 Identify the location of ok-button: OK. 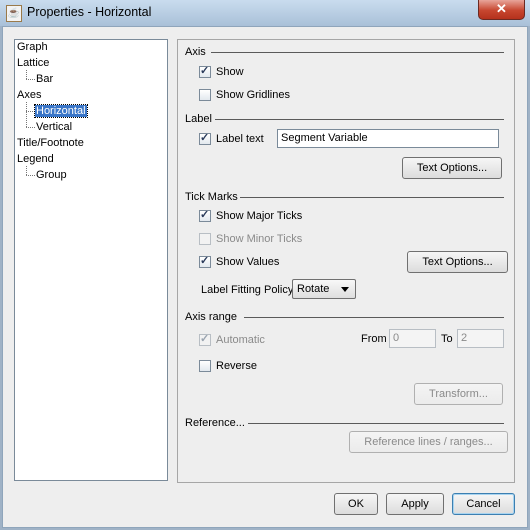
(356, 504).